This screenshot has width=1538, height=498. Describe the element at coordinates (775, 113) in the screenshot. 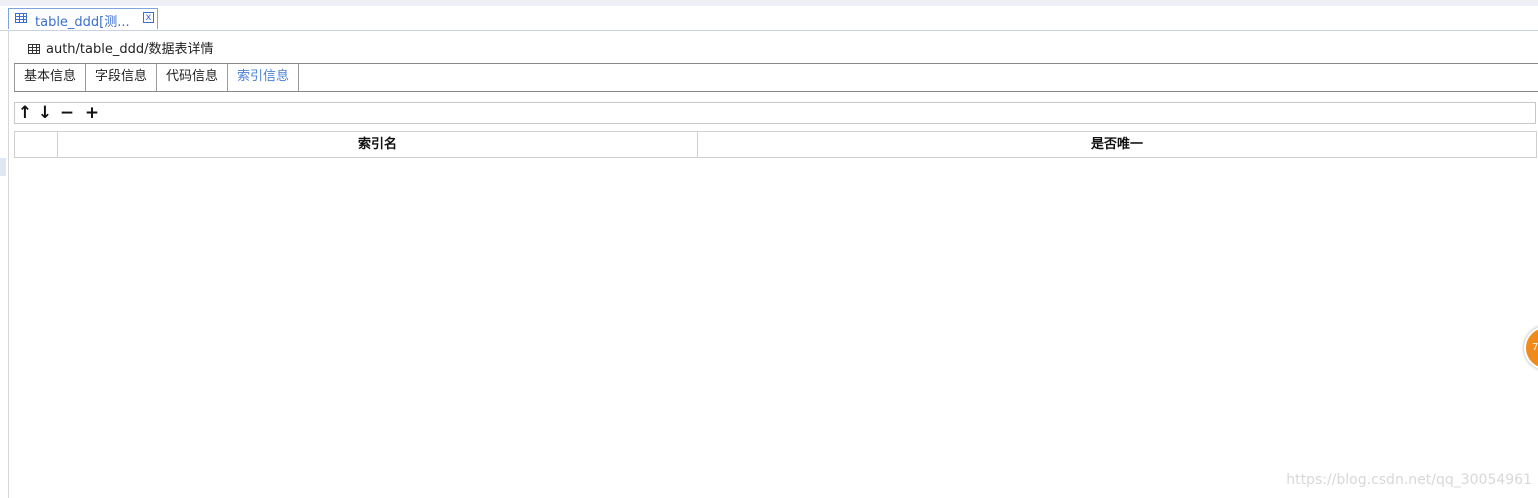

I see `grid-toolbar: ↑ ↓ − +` at that location.